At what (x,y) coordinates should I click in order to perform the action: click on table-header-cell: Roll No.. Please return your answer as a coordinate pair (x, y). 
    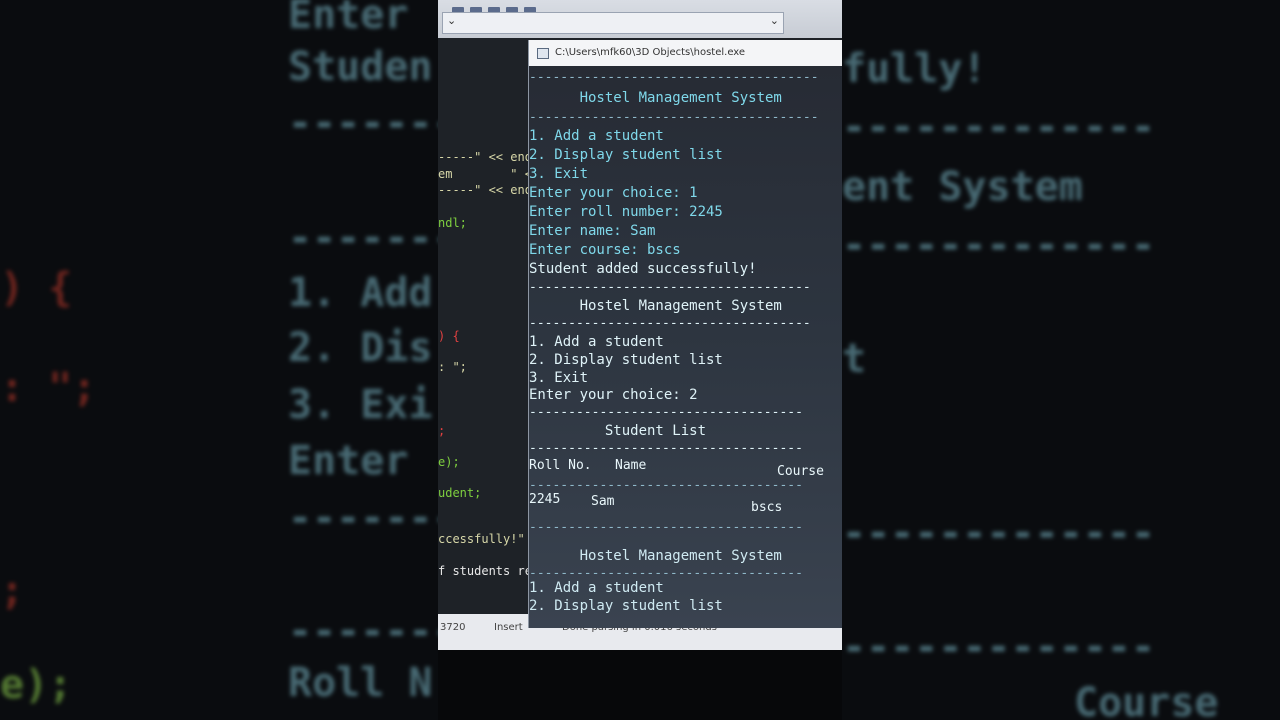
    Looking at the image, I should click on (560, 465).